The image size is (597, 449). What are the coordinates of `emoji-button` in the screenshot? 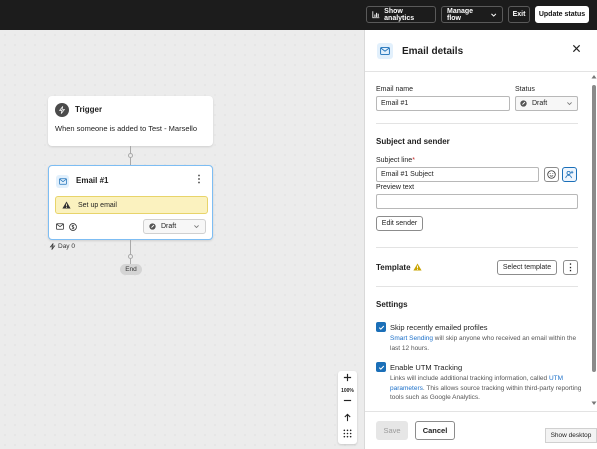 It's located at (551, 174).